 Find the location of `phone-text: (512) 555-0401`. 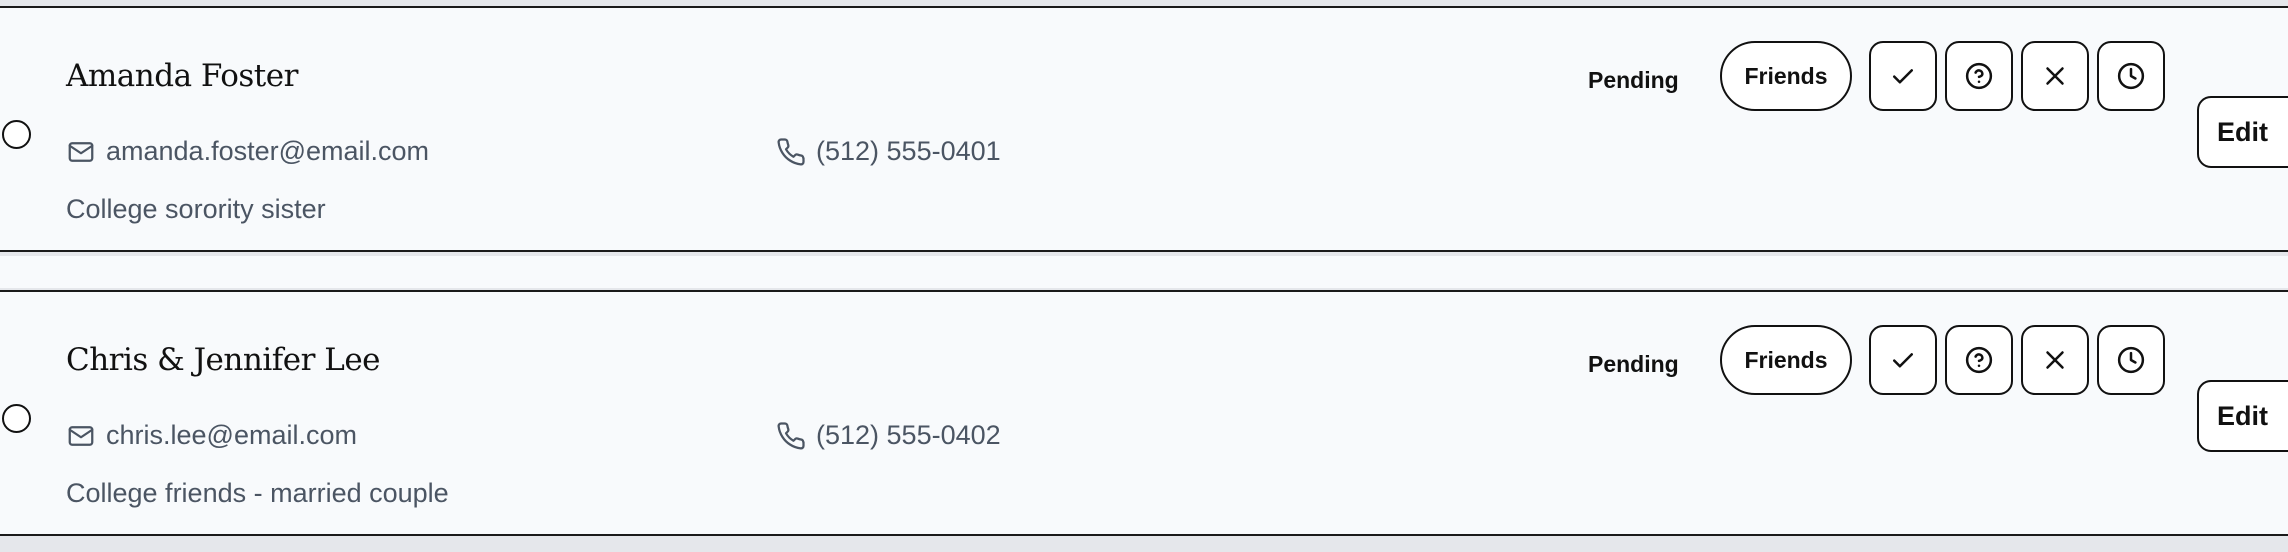

phone-text: (512) 555-0401 is located at coordinates (908, 151).